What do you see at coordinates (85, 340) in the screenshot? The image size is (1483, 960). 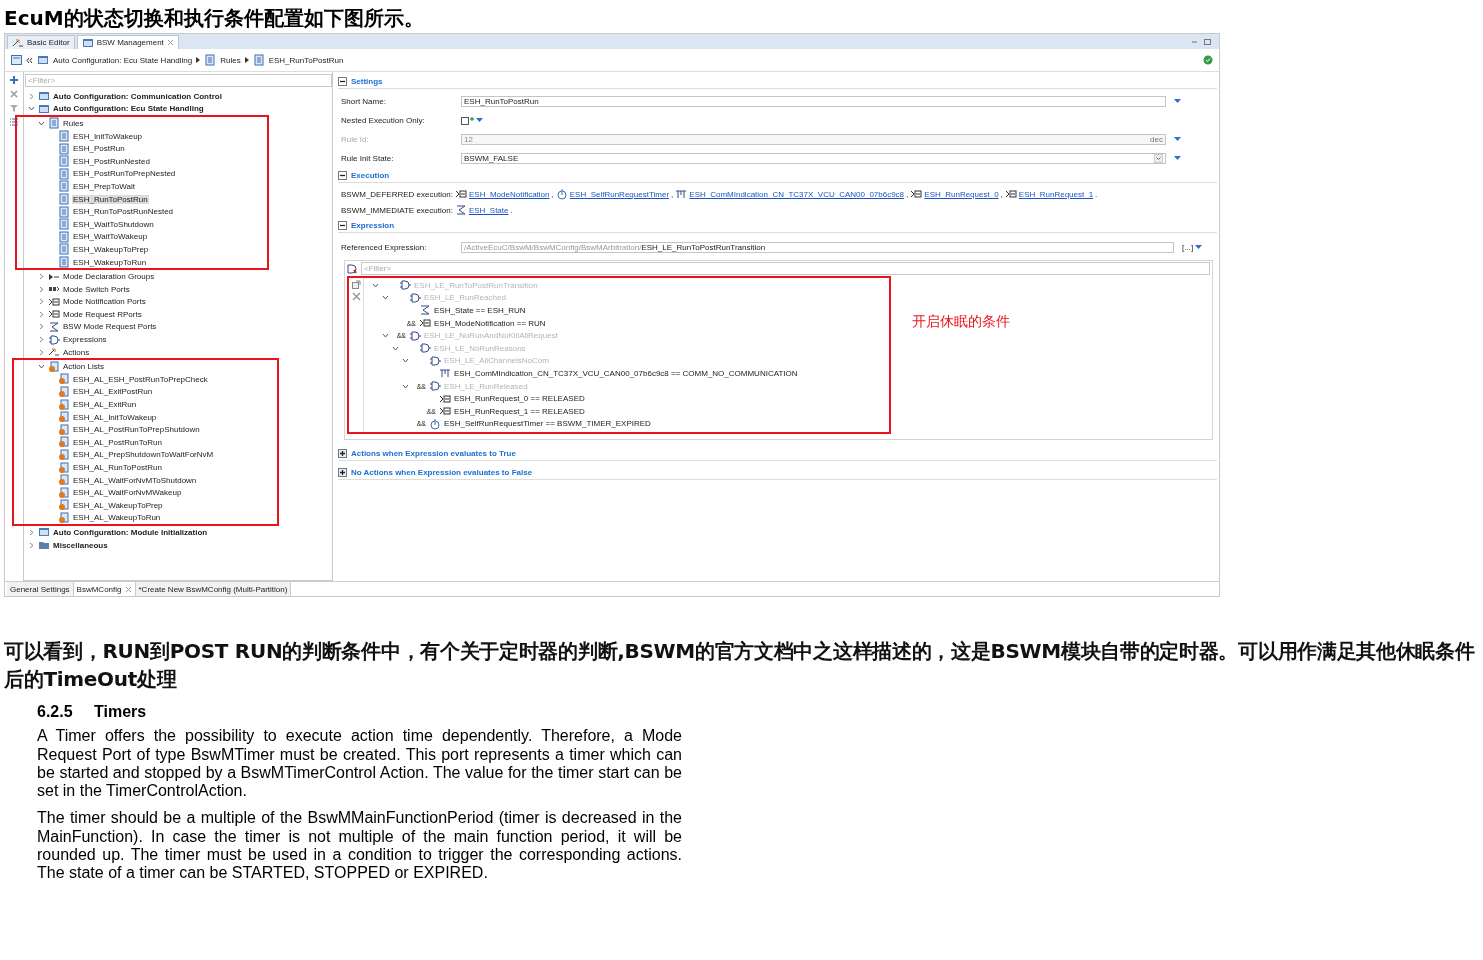 I see `tree-item: Expressions` at bounding box center [85, 340].